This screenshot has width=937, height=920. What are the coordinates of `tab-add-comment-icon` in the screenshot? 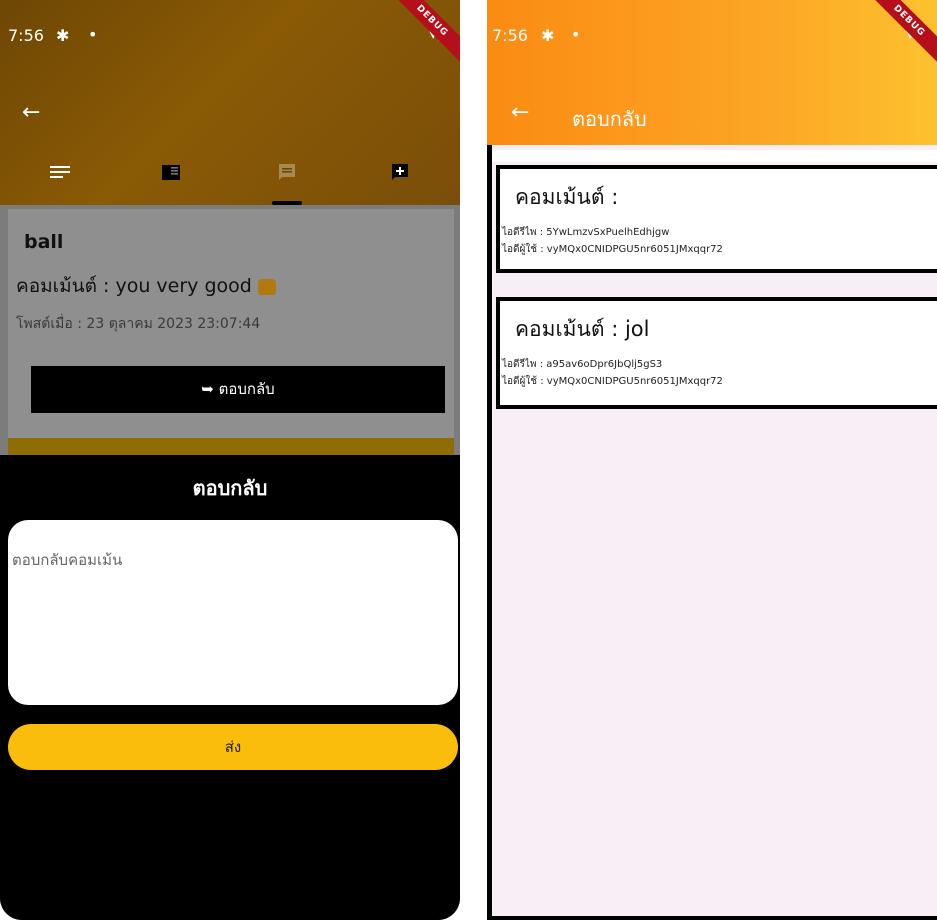 It's located at (400, 175).